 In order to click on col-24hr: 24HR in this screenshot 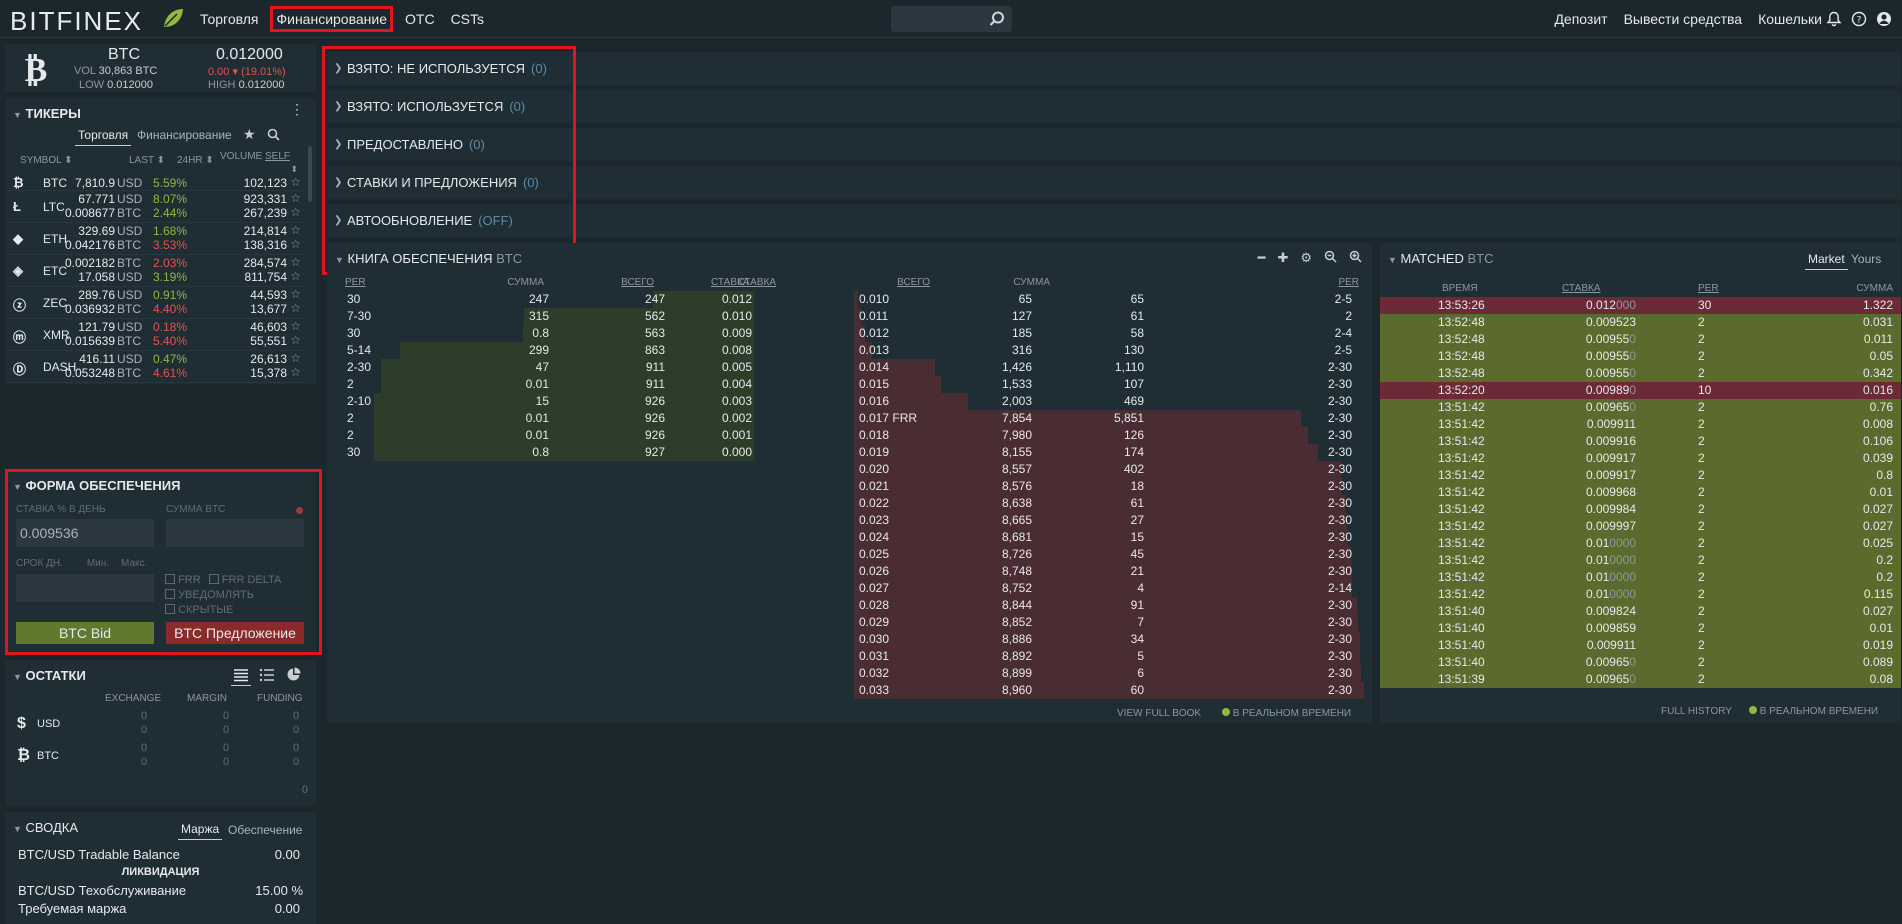, I will do `click(190, 160)`.